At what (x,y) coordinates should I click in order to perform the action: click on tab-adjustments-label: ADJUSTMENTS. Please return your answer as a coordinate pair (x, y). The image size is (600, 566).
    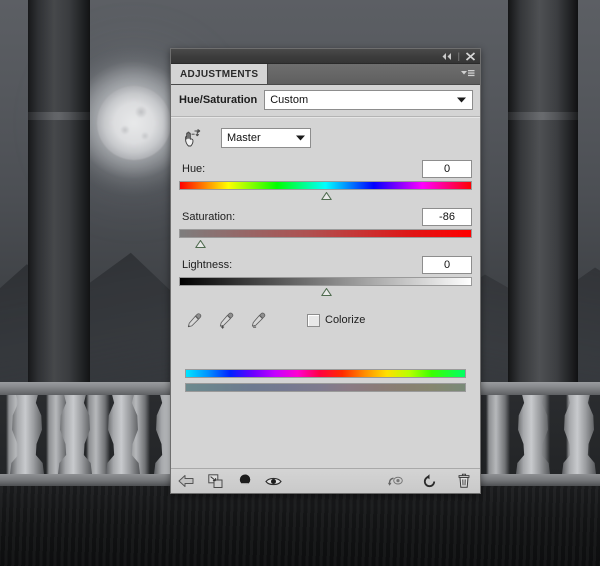
    Looking at the image, I should click on (219, 74).